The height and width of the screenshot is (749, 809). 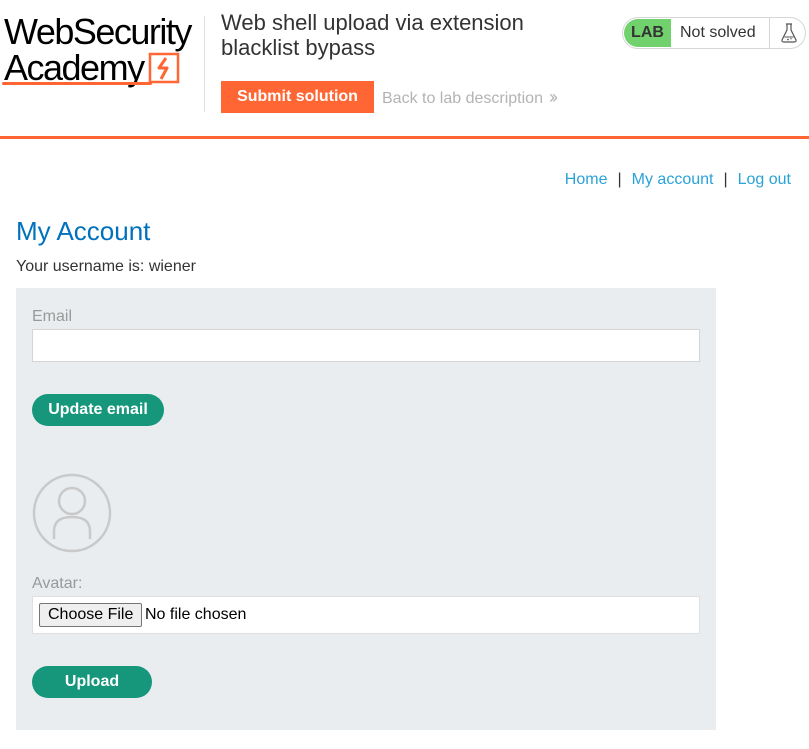 I want to click on email-label: Email, so click(x=52, y=316).